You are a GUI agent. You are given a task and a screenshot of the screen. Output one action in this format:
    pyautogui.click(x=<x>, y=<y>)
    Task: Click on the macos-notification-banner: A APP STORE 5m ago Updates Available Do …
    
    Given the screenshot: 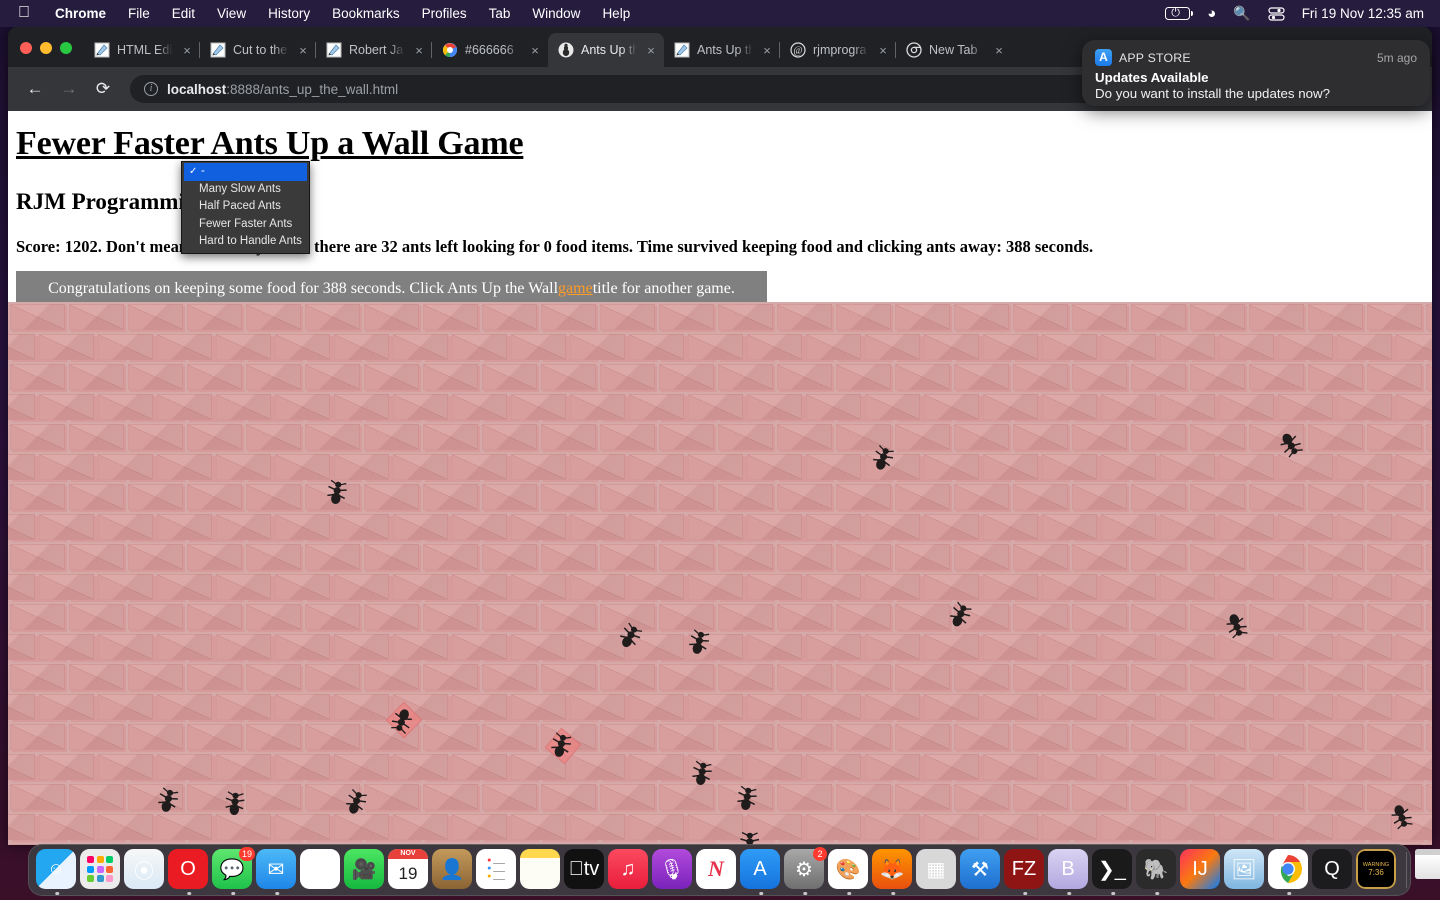 What is the action you would take?
    pyautogui.click(x=1256, y=73)
    